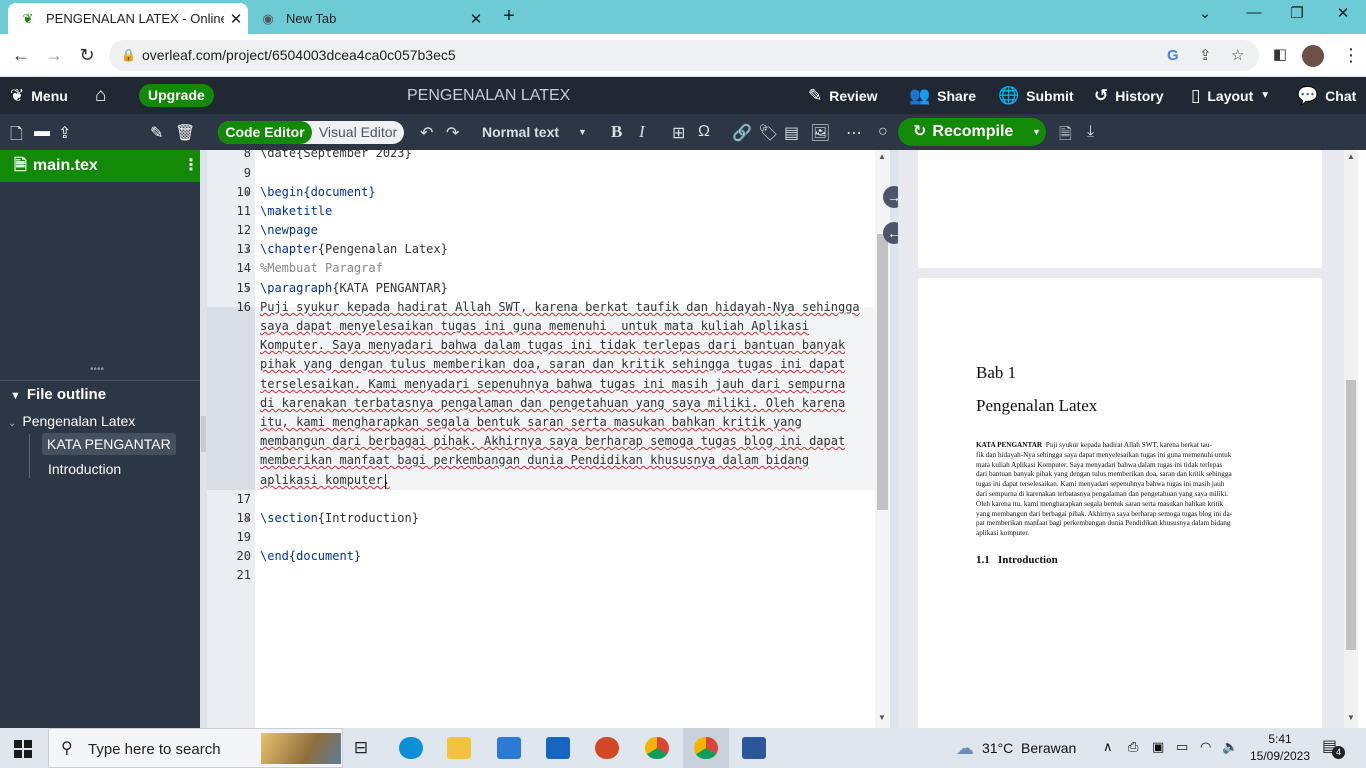 Image resolution: width=1366 pixels, height=768 pixels. I want to click on profile-avatar, so click(1313, 56).